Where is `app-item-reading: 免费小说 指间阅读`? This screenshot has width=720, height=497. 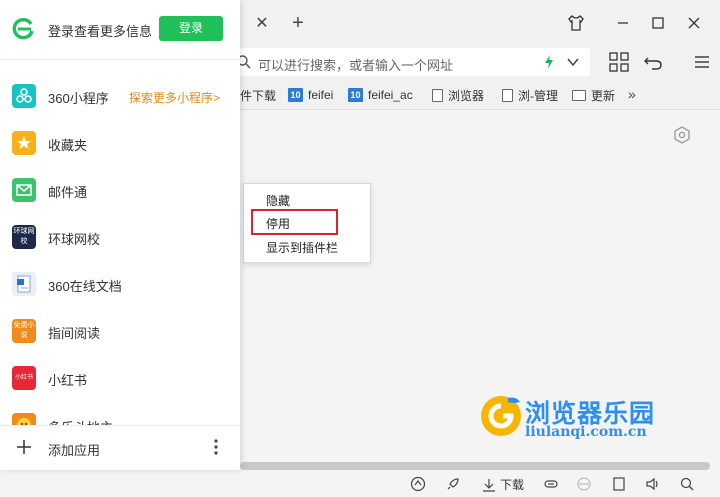 app-item-reading: 免费小说 指间阅读 is located at coordinates (120, 331).